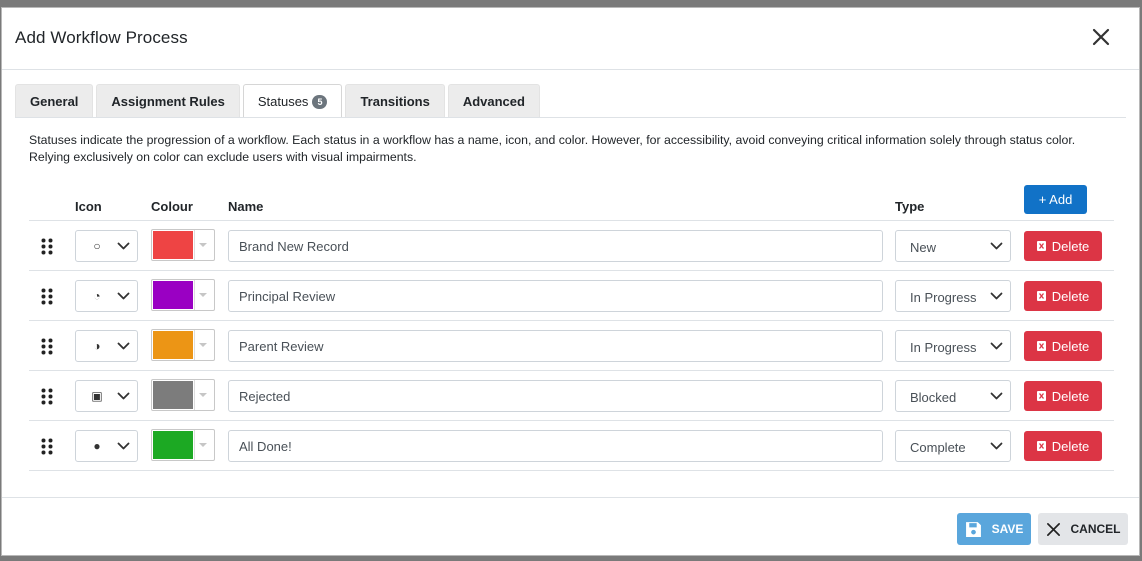  I want to click on circle-quarter-icon: ◔, so click(97, 296).